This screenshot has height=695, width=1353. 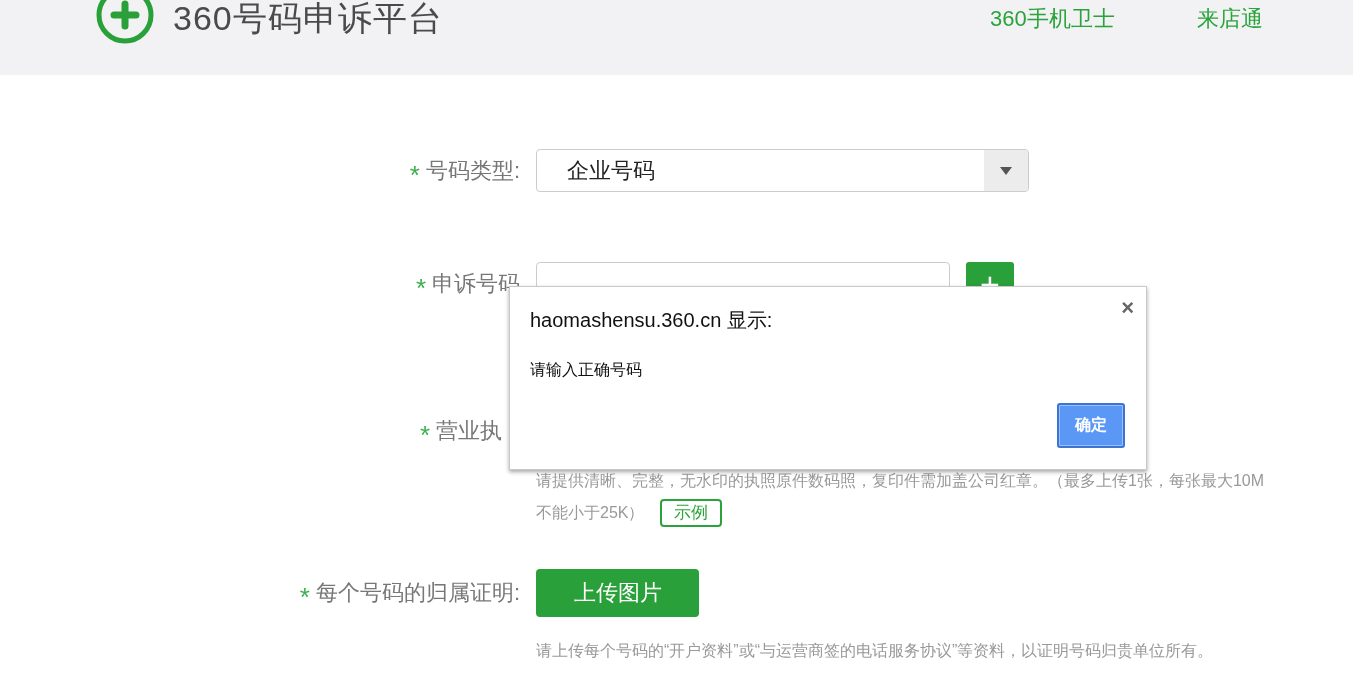 What do you see at coordinates (472, 170) in the screenshot?
I see `field-label: 号码类型:` at bounding box center [472, 170].